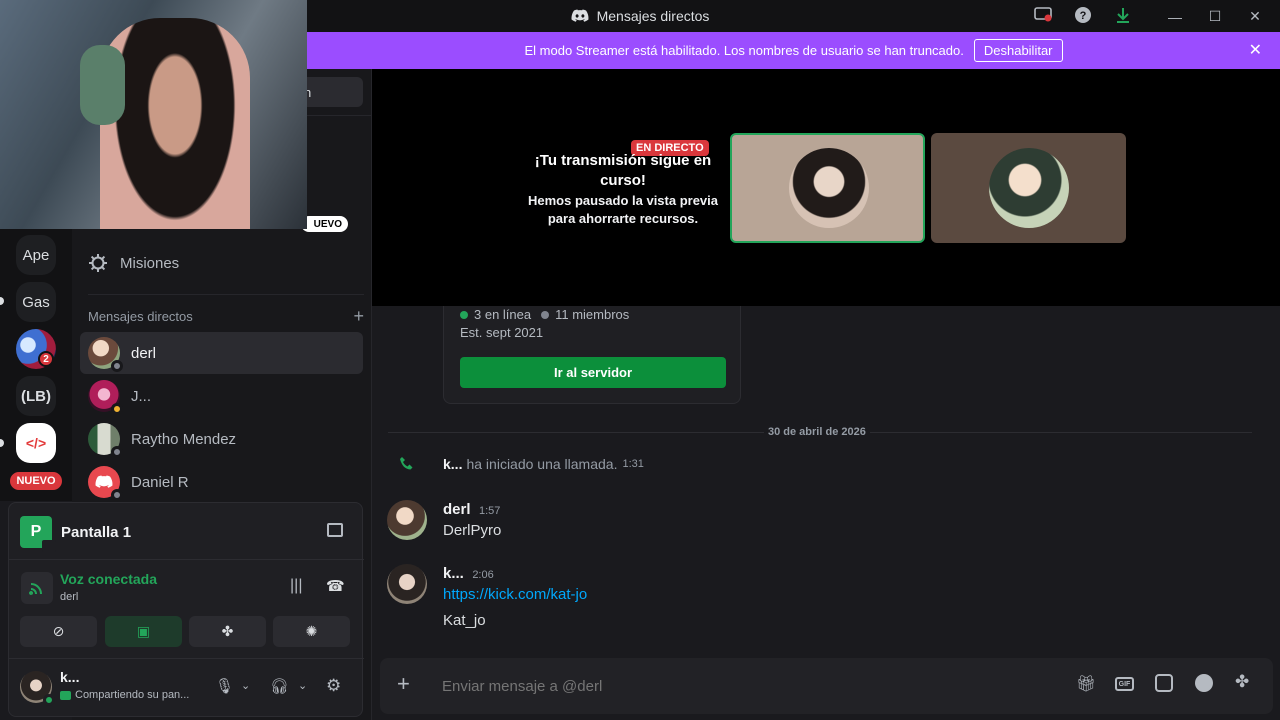  Describe the element at coordinates (1204, 683) in the screenshot. I see `emoji-icon` at that location.